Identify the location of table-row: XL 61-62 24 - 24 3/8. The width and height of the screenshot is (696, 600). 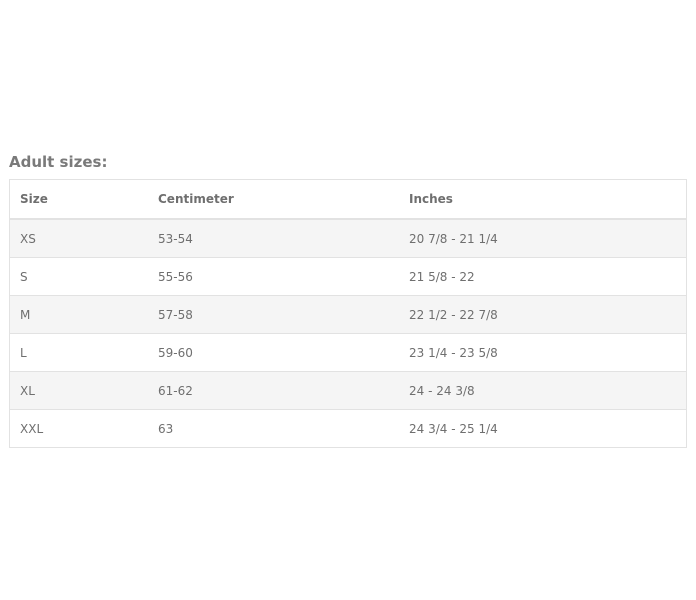
(348, 390).